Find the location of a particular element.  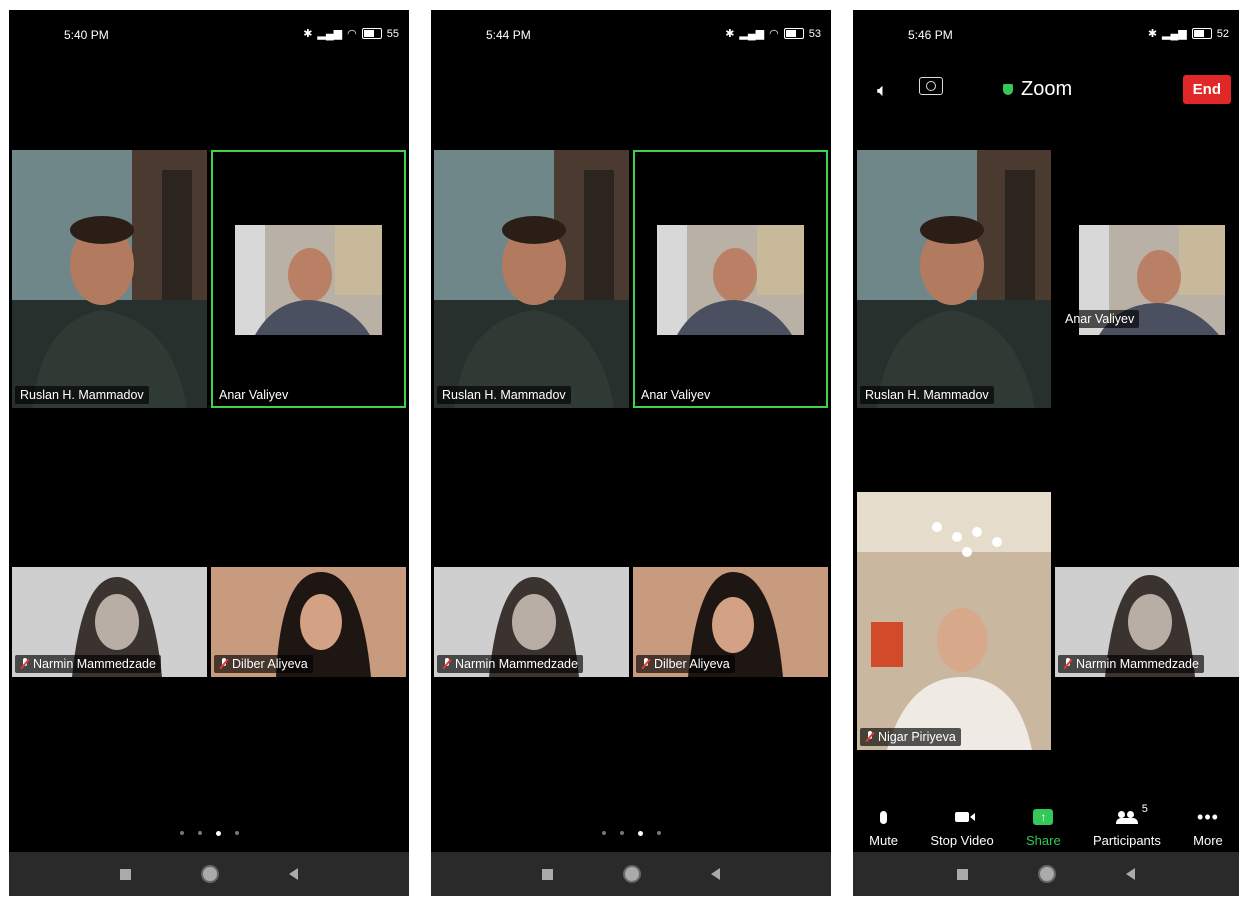

video-tile-active-speaker: Ruslan H. Mammadov is located at coordinates (954, 279).